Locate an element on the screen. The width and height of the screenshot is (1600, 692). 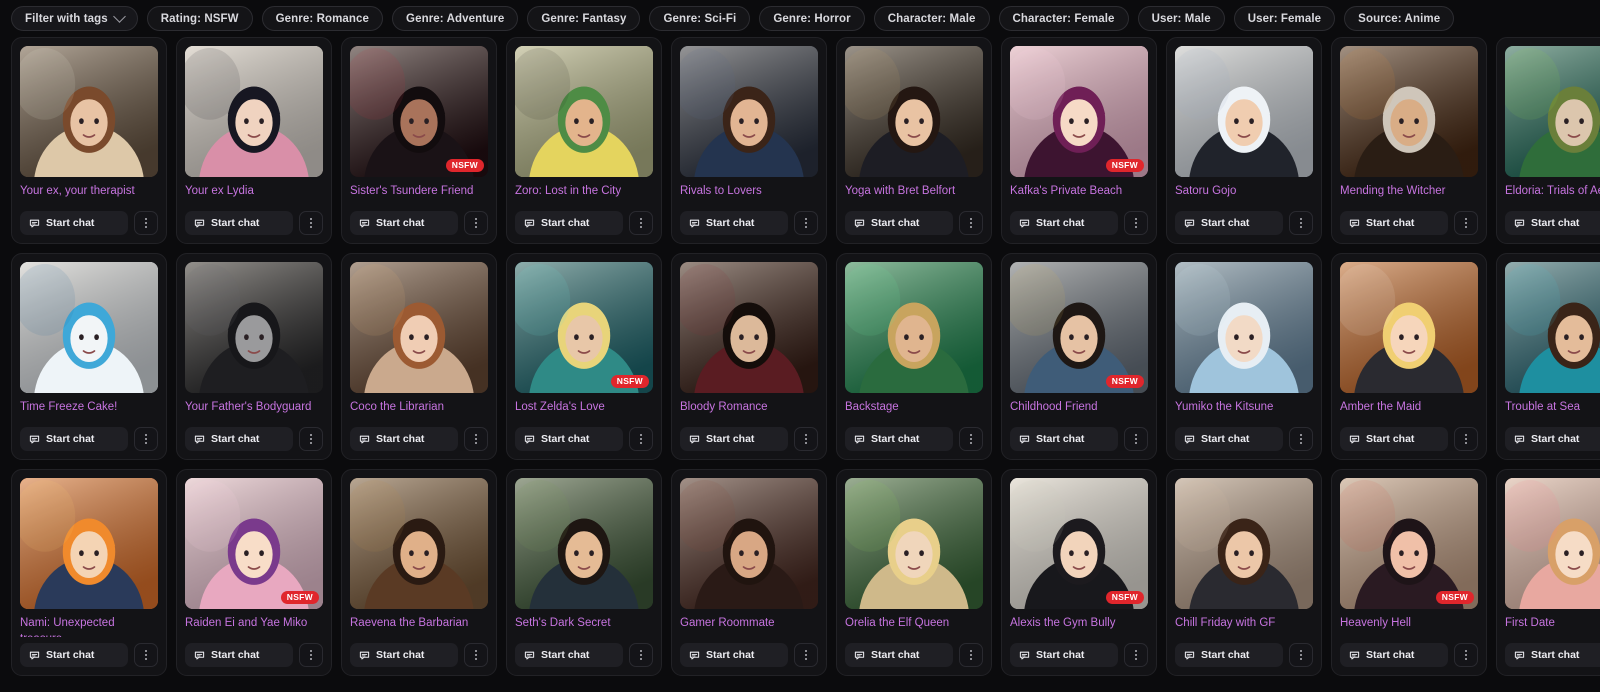
filter-with-tags-dropdown: Filter with tags is located at coordinates (74, 18).